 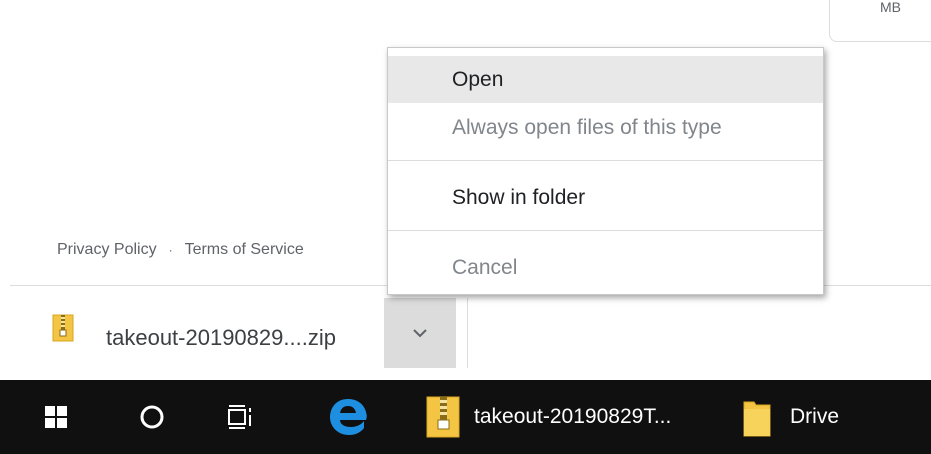 I want to click on menu-item-show-in-folder: Show in folder, so click(x=605, y=197).